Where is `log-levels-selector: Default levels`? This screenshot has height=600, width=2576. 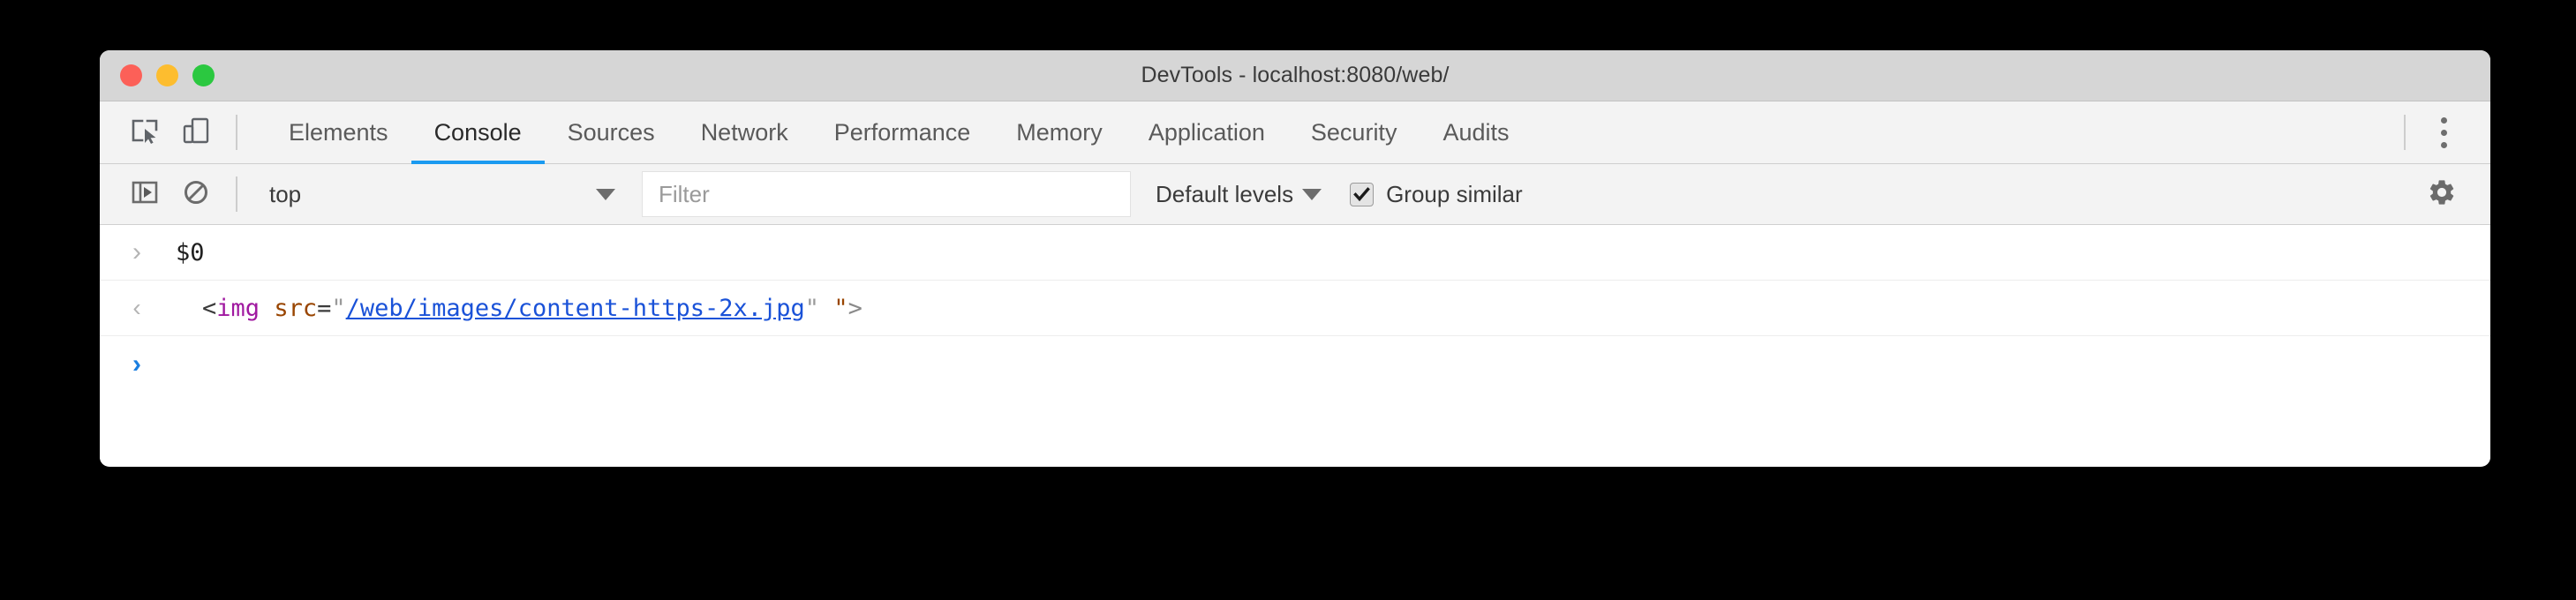
log-levels-selector: Default levels is located at coordinates (1239, 194).